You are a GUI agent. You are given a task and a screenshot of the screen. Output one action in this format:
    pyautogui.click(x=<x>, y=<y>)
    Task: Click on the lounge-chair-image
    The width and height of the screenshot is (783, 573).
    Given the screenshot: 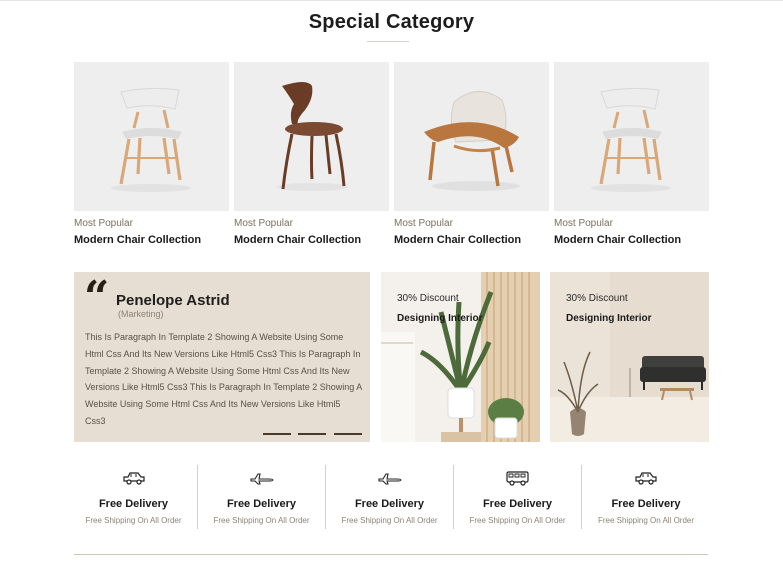 What is the action you would take?
    pyautogui.click(x=471, y=136)
    